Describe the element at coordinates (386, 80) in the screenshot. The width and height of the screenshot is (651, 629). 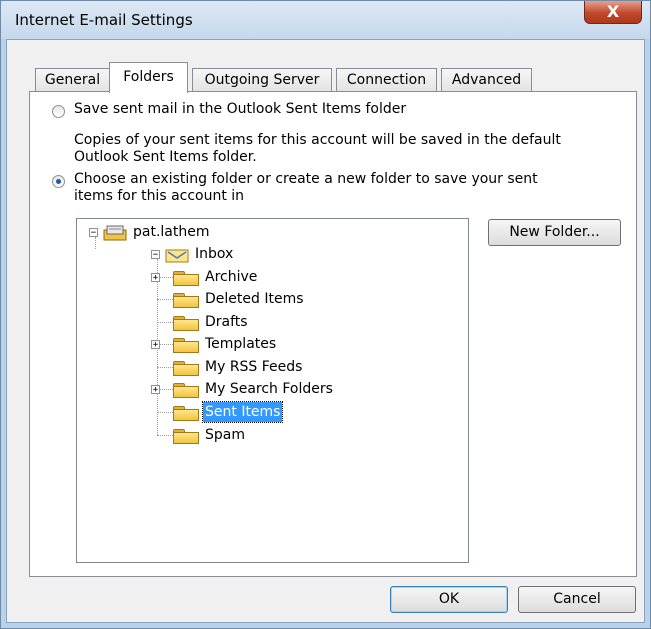
I see `tab-connection: Connection` at that location.